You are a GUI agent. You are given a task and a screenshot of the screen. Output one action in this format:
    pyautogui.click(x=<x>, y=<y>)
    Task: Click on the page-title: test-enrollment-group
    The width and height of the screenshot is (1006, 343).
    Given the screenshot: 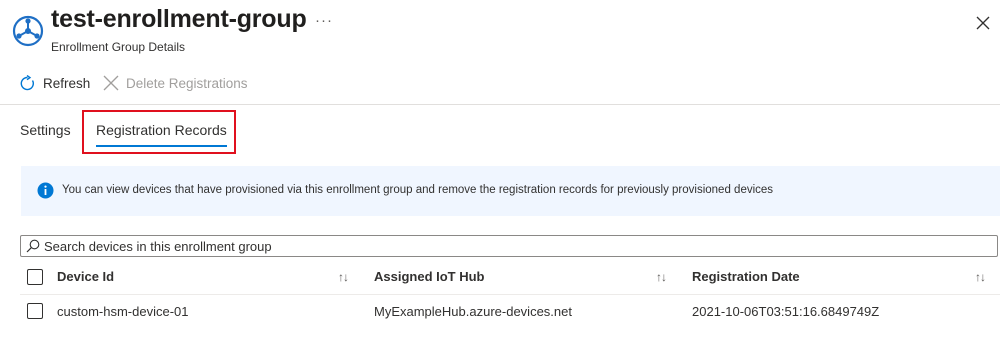 What is the action you would take?
    pyautogui.click(x=179, y=19)
    